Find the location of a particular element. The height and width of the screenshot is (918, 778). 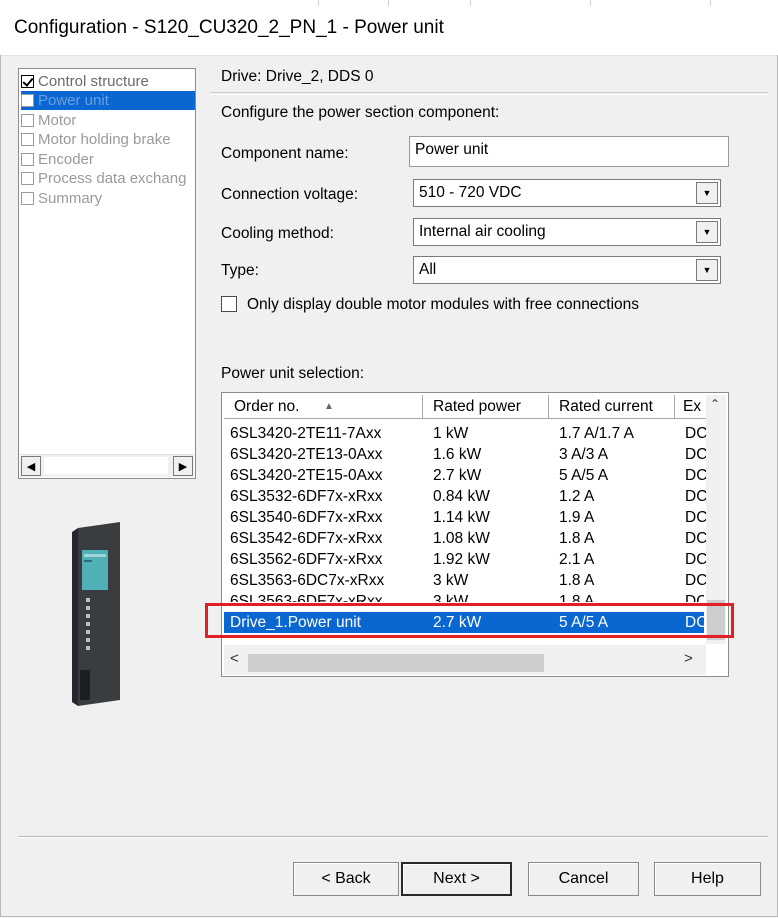

tree-item-encoder: Encoder is located at coordinates (108, 159).